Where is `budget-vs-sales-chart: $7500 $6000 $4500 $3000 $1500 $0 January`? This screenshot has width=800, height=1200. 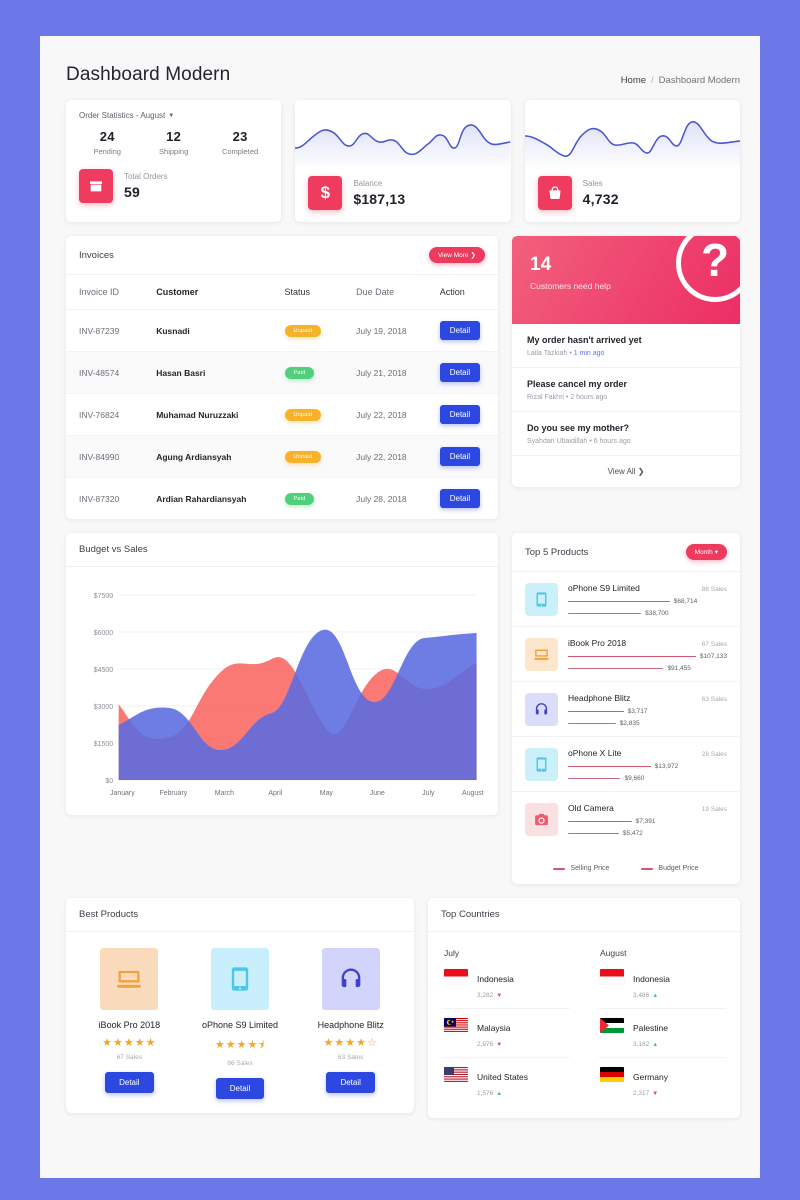 budget-vs-sales-chart: $7500 $6000 $4500 $3000 $1500 $0 January is located at coordinates (282, 691).